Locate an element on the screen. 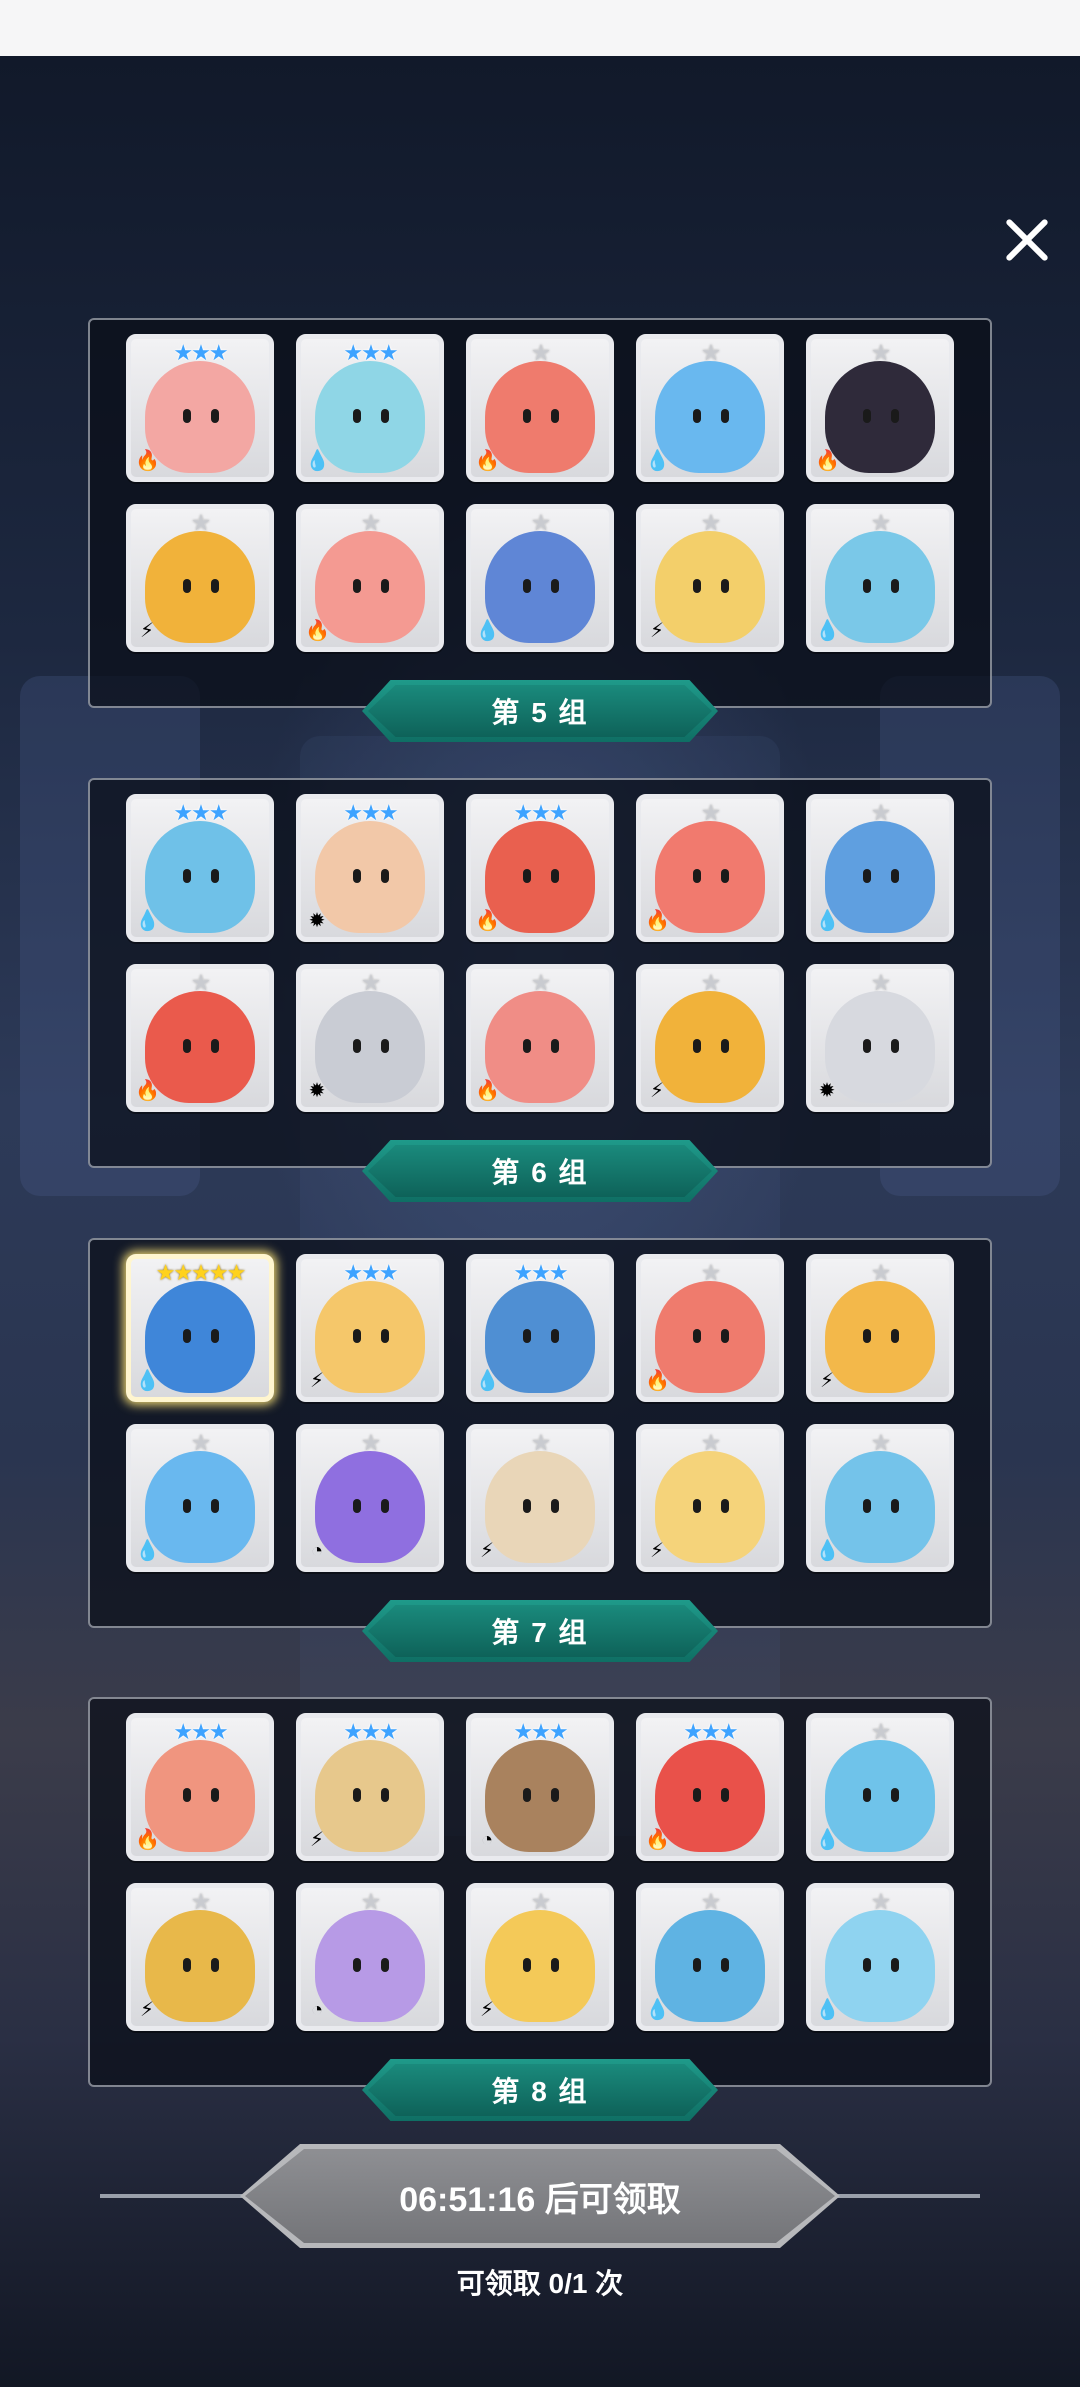  group-panel: ★★★ 🔥 ★★★ 💧 ★ 🔥 ★ 💧 ★ 🔥 ★ ⚡ ★ 🔥 ★ 💧 ★ ⚡ ★ 💧 第 5 组 is located at coordinates (540, 530).